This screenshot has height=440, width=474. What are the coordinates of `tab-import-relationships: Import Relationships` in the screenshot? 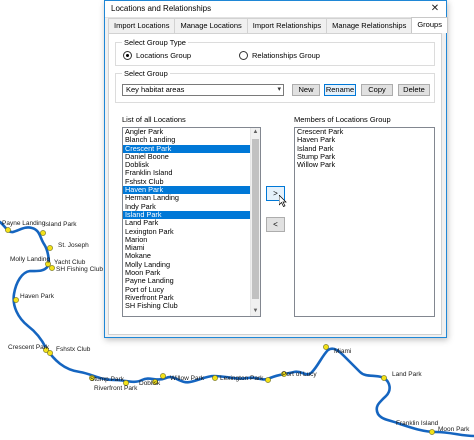 It's located at (287, 25).